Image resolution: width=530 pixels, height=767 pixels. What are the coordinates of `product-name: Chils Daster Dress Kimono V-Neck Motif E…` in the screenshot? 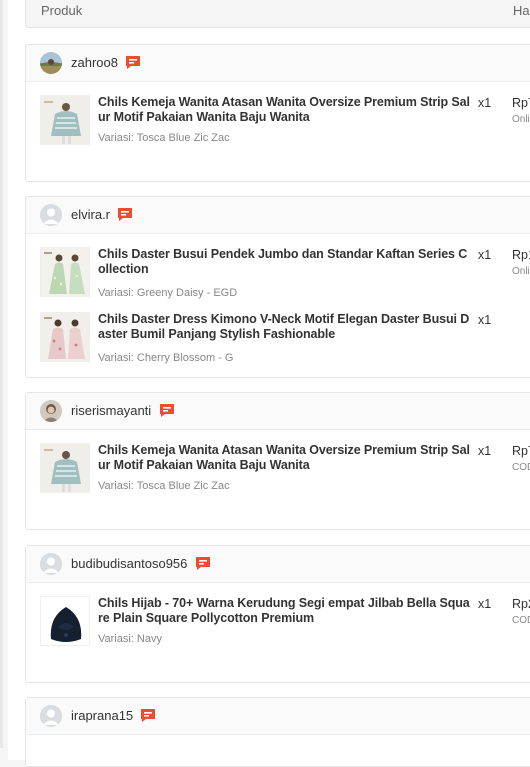 It's located at (284, 327).